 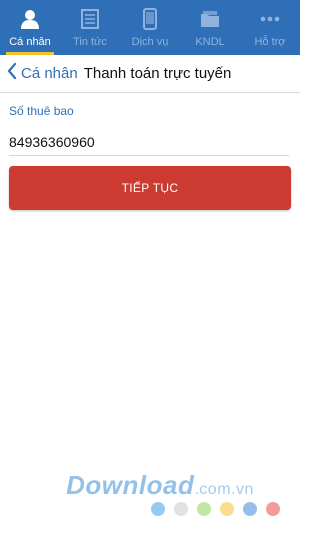 I want to click on phone-icon, so click(x=150, y=19).